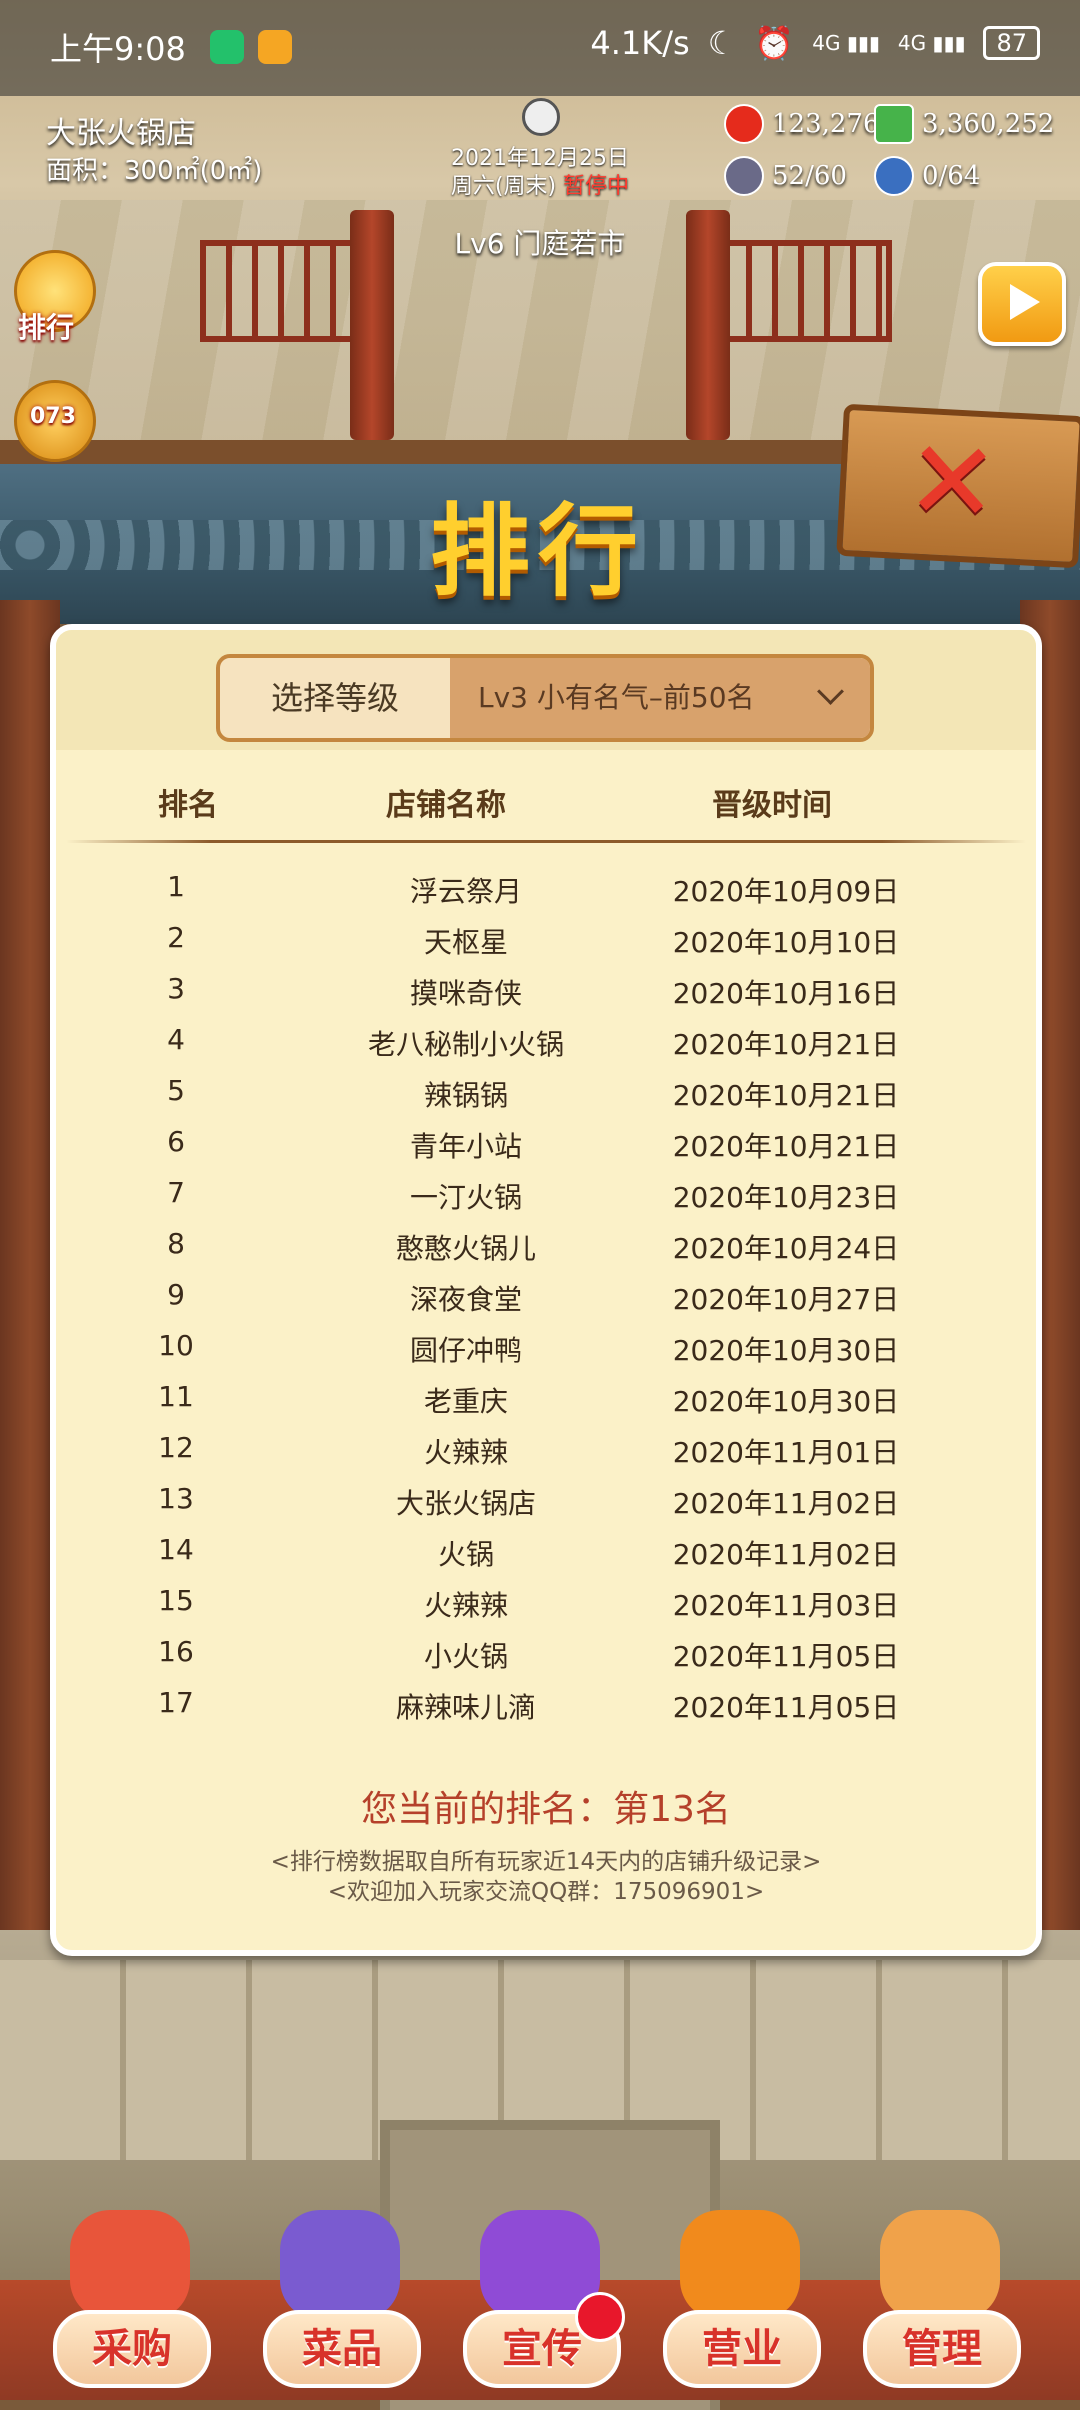 This screenshot has height=2410, width=1080. I want to click on cash-icon, so click(894, 124).